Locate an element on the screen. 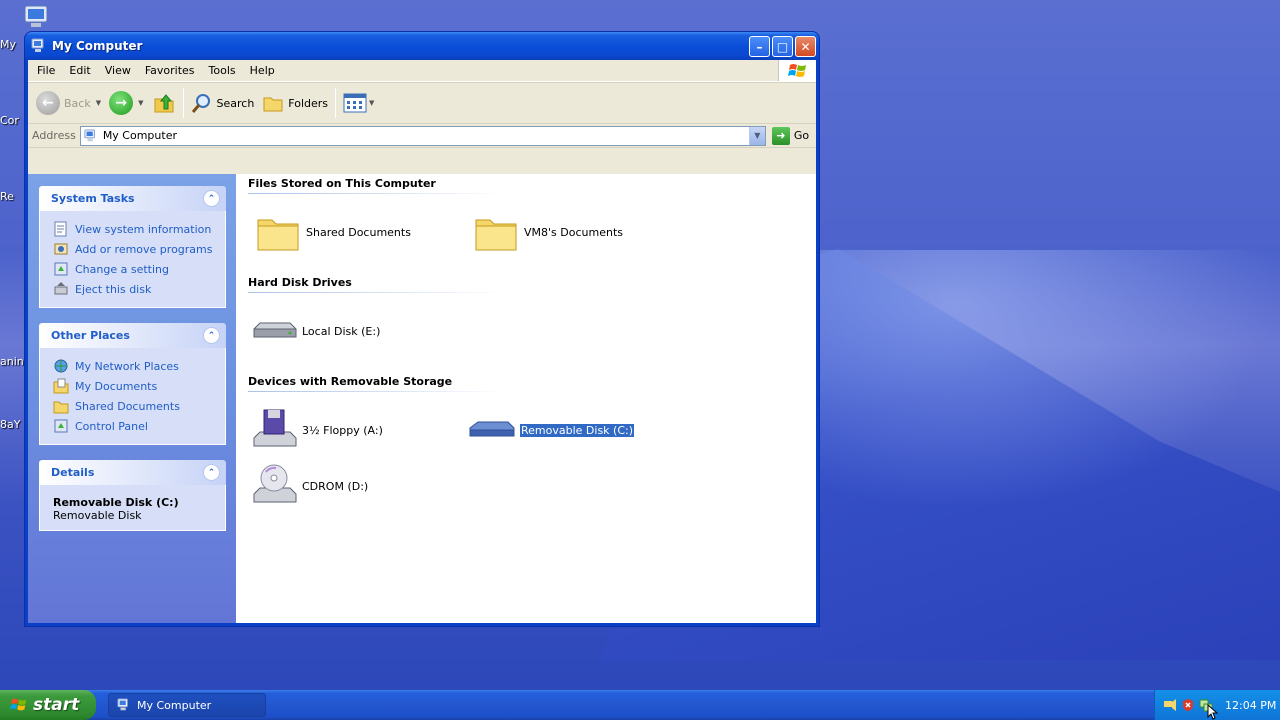  desktop-icon-label: Re is located at coordinates (12, 200).